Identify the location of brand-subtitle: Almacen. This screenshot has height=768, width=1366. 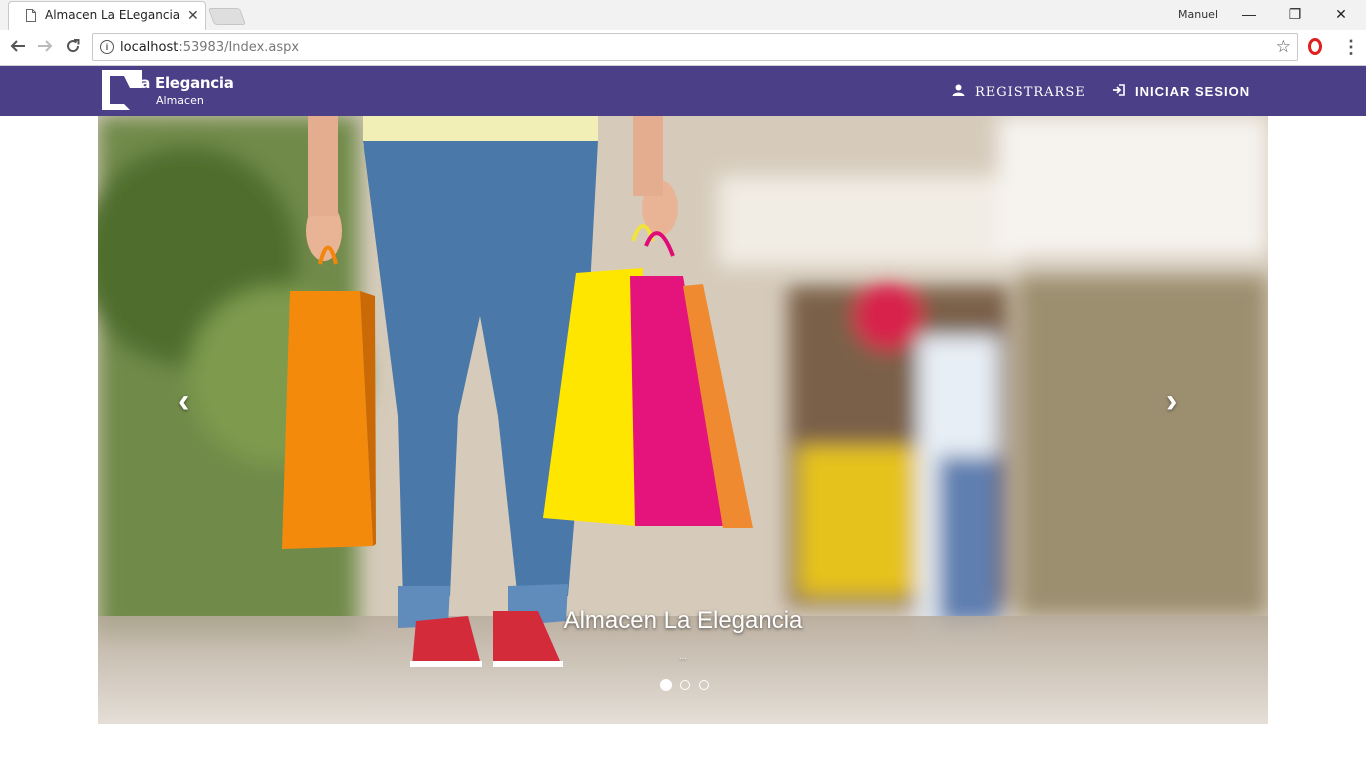
(180, 100).